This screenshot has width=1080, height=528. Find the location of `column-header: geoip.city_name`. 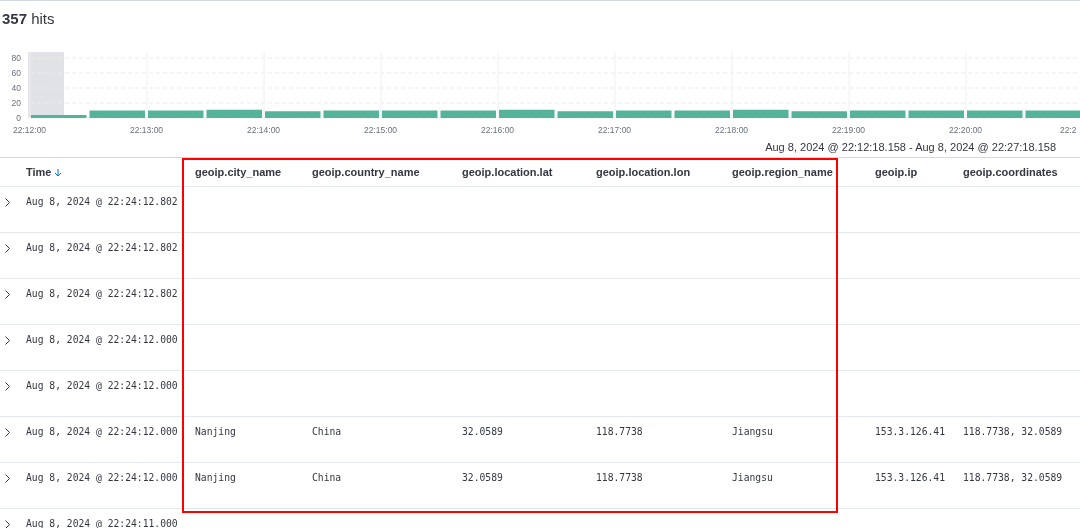

column-header: geoip.city_name is located at coordinates (253, 172).